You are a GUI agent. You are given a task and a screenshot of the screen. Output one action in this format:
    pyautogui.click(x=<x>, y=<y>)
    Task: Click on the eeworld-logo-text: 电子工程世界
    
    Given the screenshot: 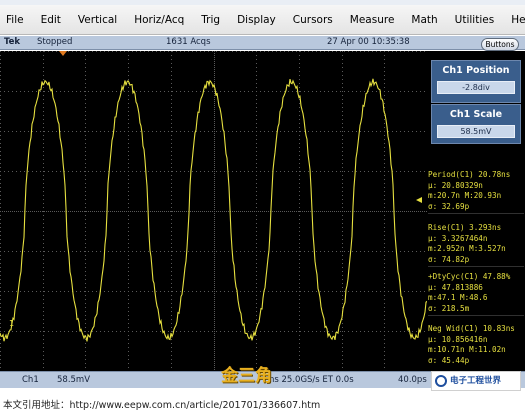 What is the action you would take?
    pyautogui.click(x=476, y=381)
    